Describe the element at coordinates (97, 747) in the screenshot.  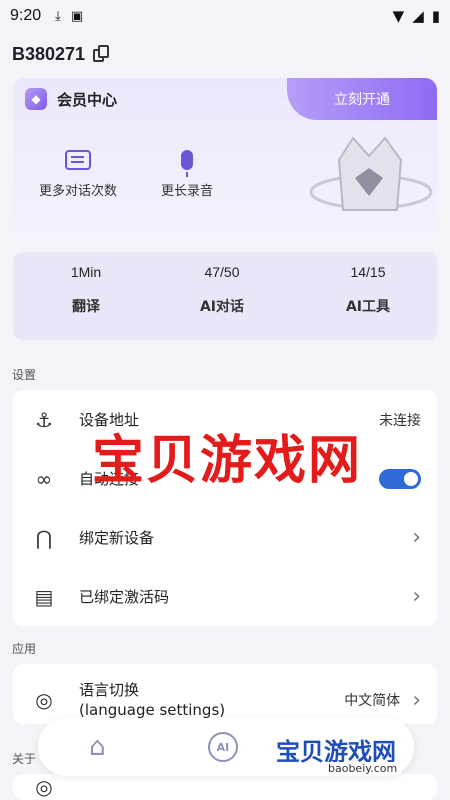
I see `home-icon: ⌂` at that location.